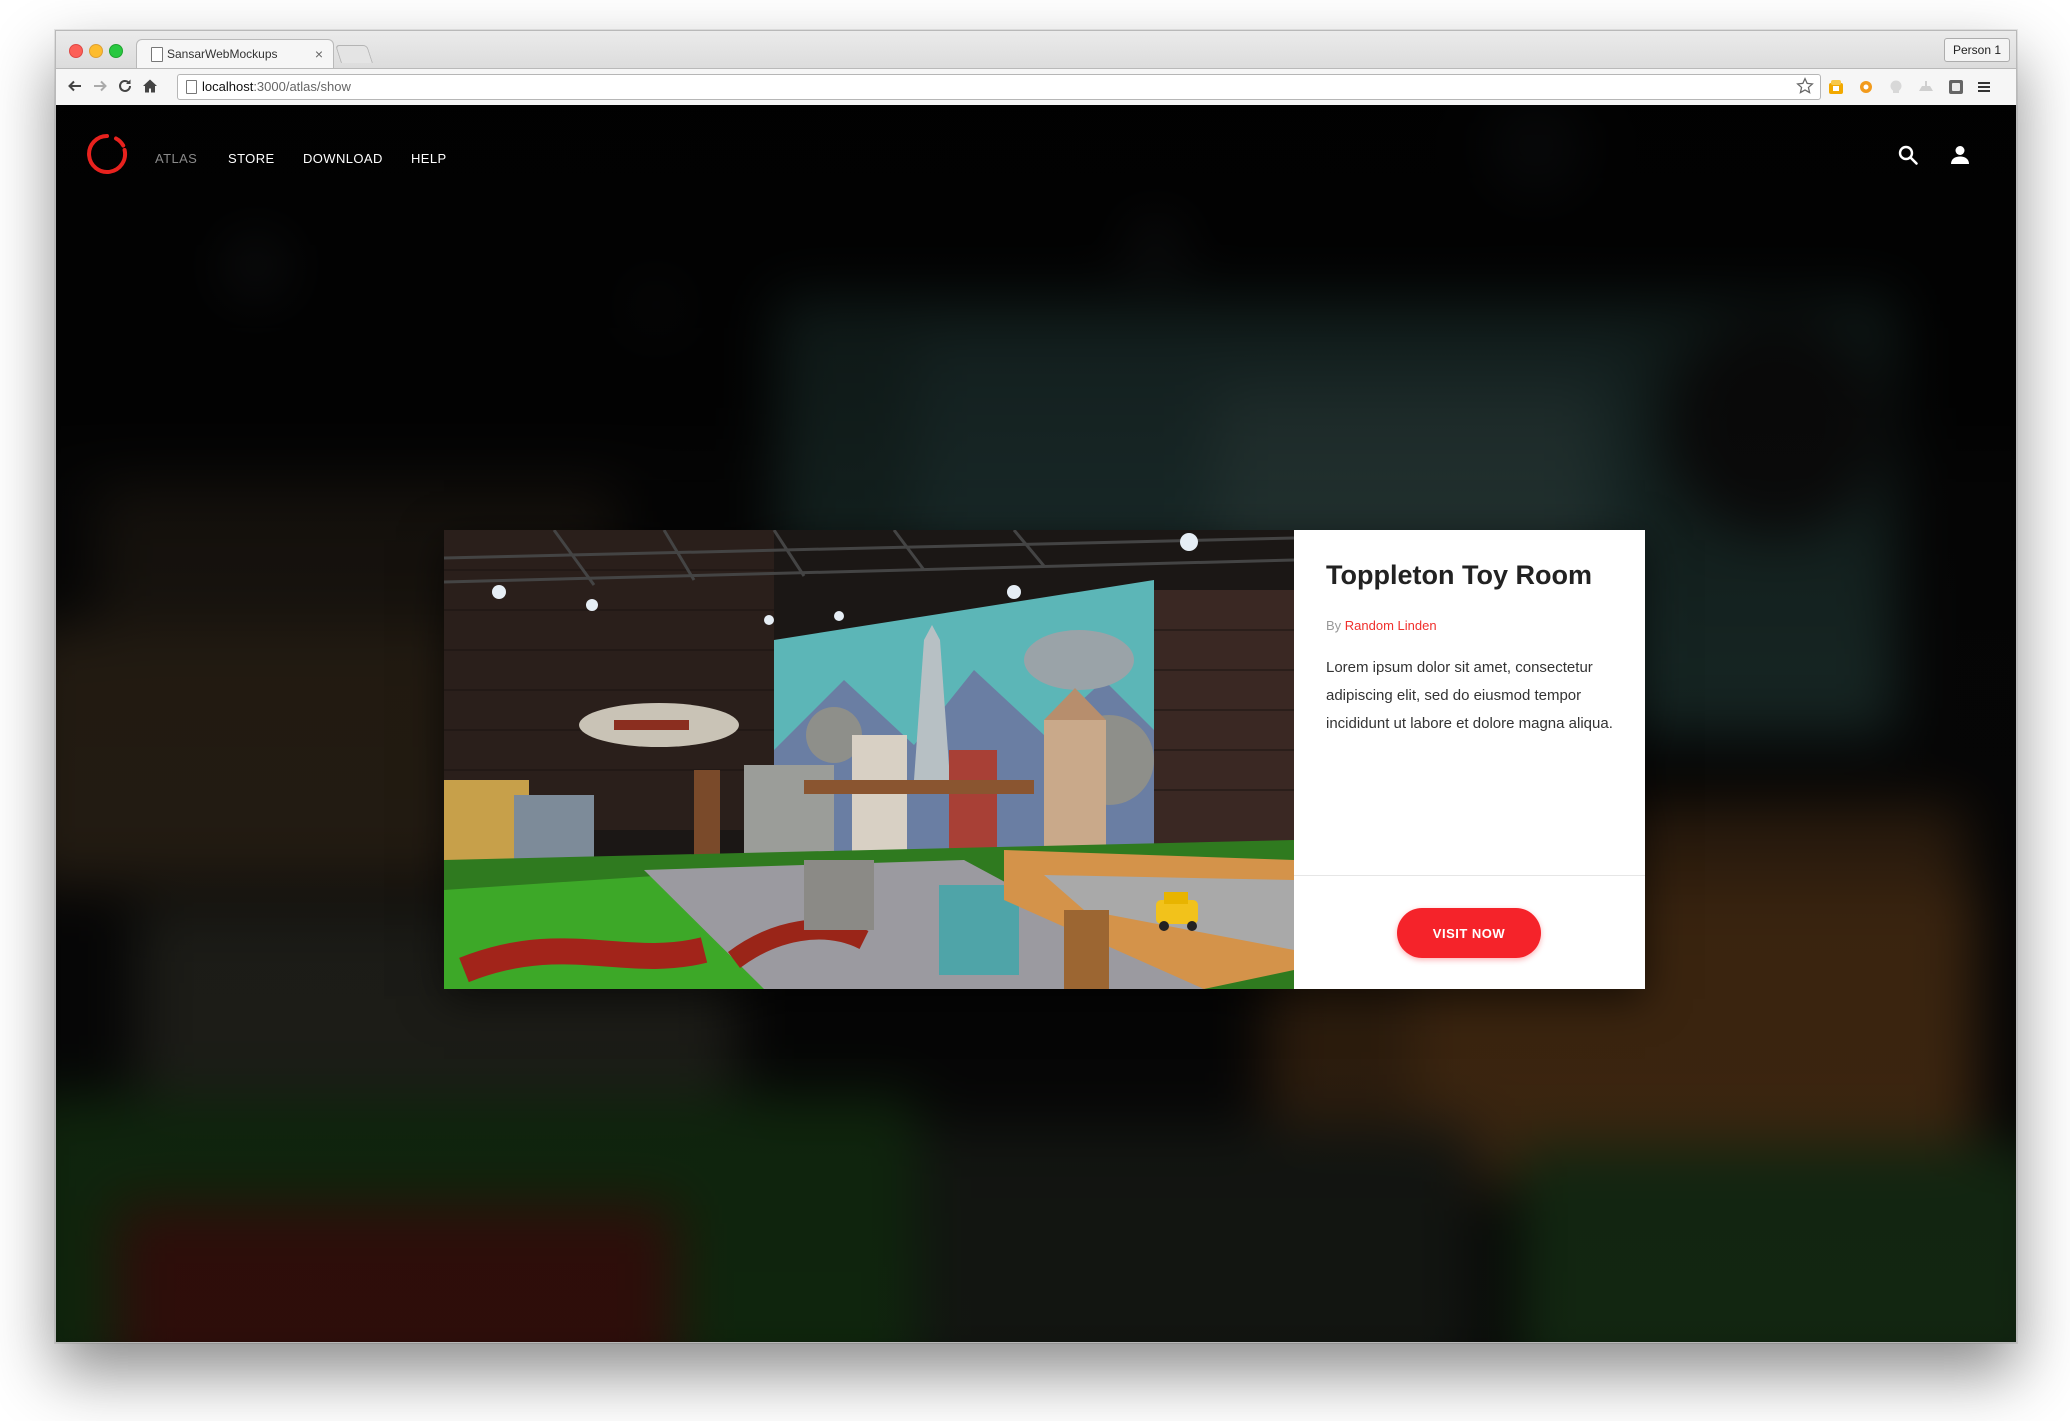 The width and height of the screenshot is (2070, 1421). I want to click on visit-now-button: VISIT NOW, so click(1469, 933).